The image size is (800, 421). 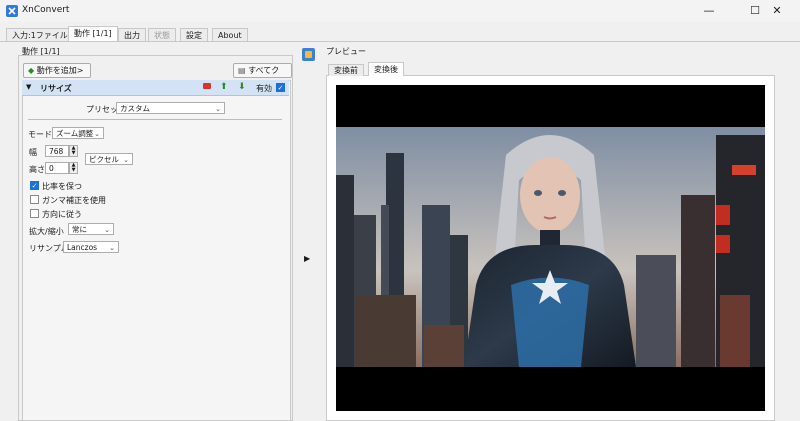 What do you see at coordinates (280, 87) in the screenshot?
I see `enabled-checkbox: ✓` at bounding box center [280, 87].